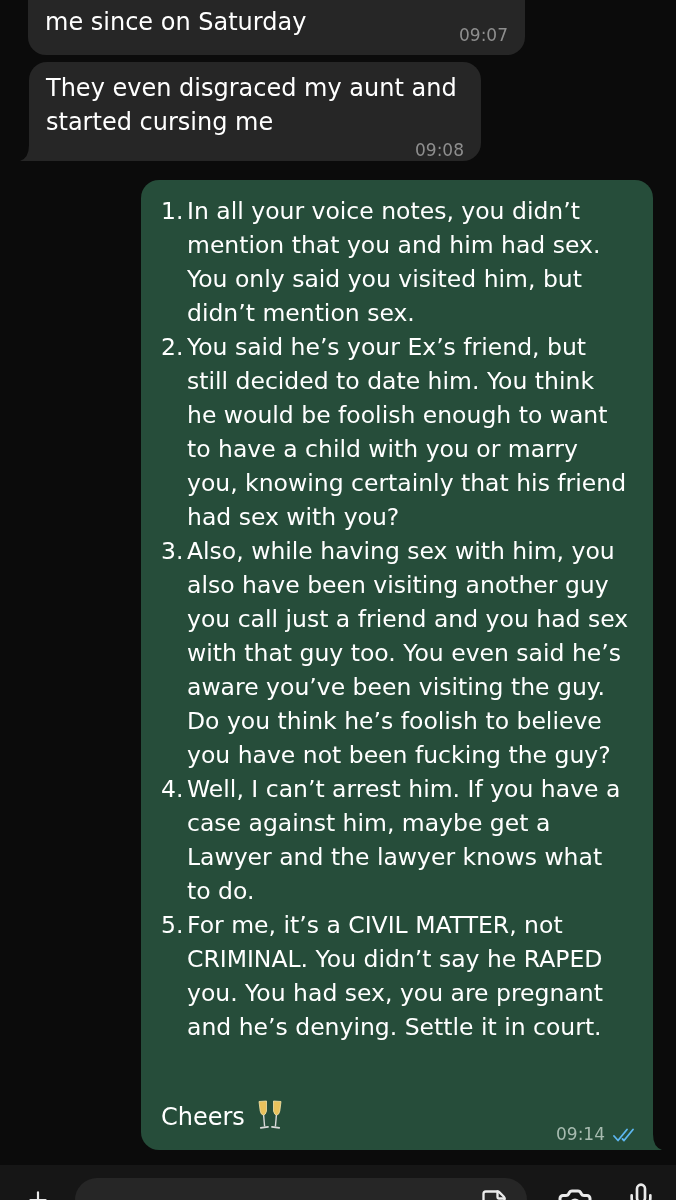  What do you see at coordinates (203, 1117) in the screenshot?
I see `message-text: Cheers` at bounding box center [203, 1117].